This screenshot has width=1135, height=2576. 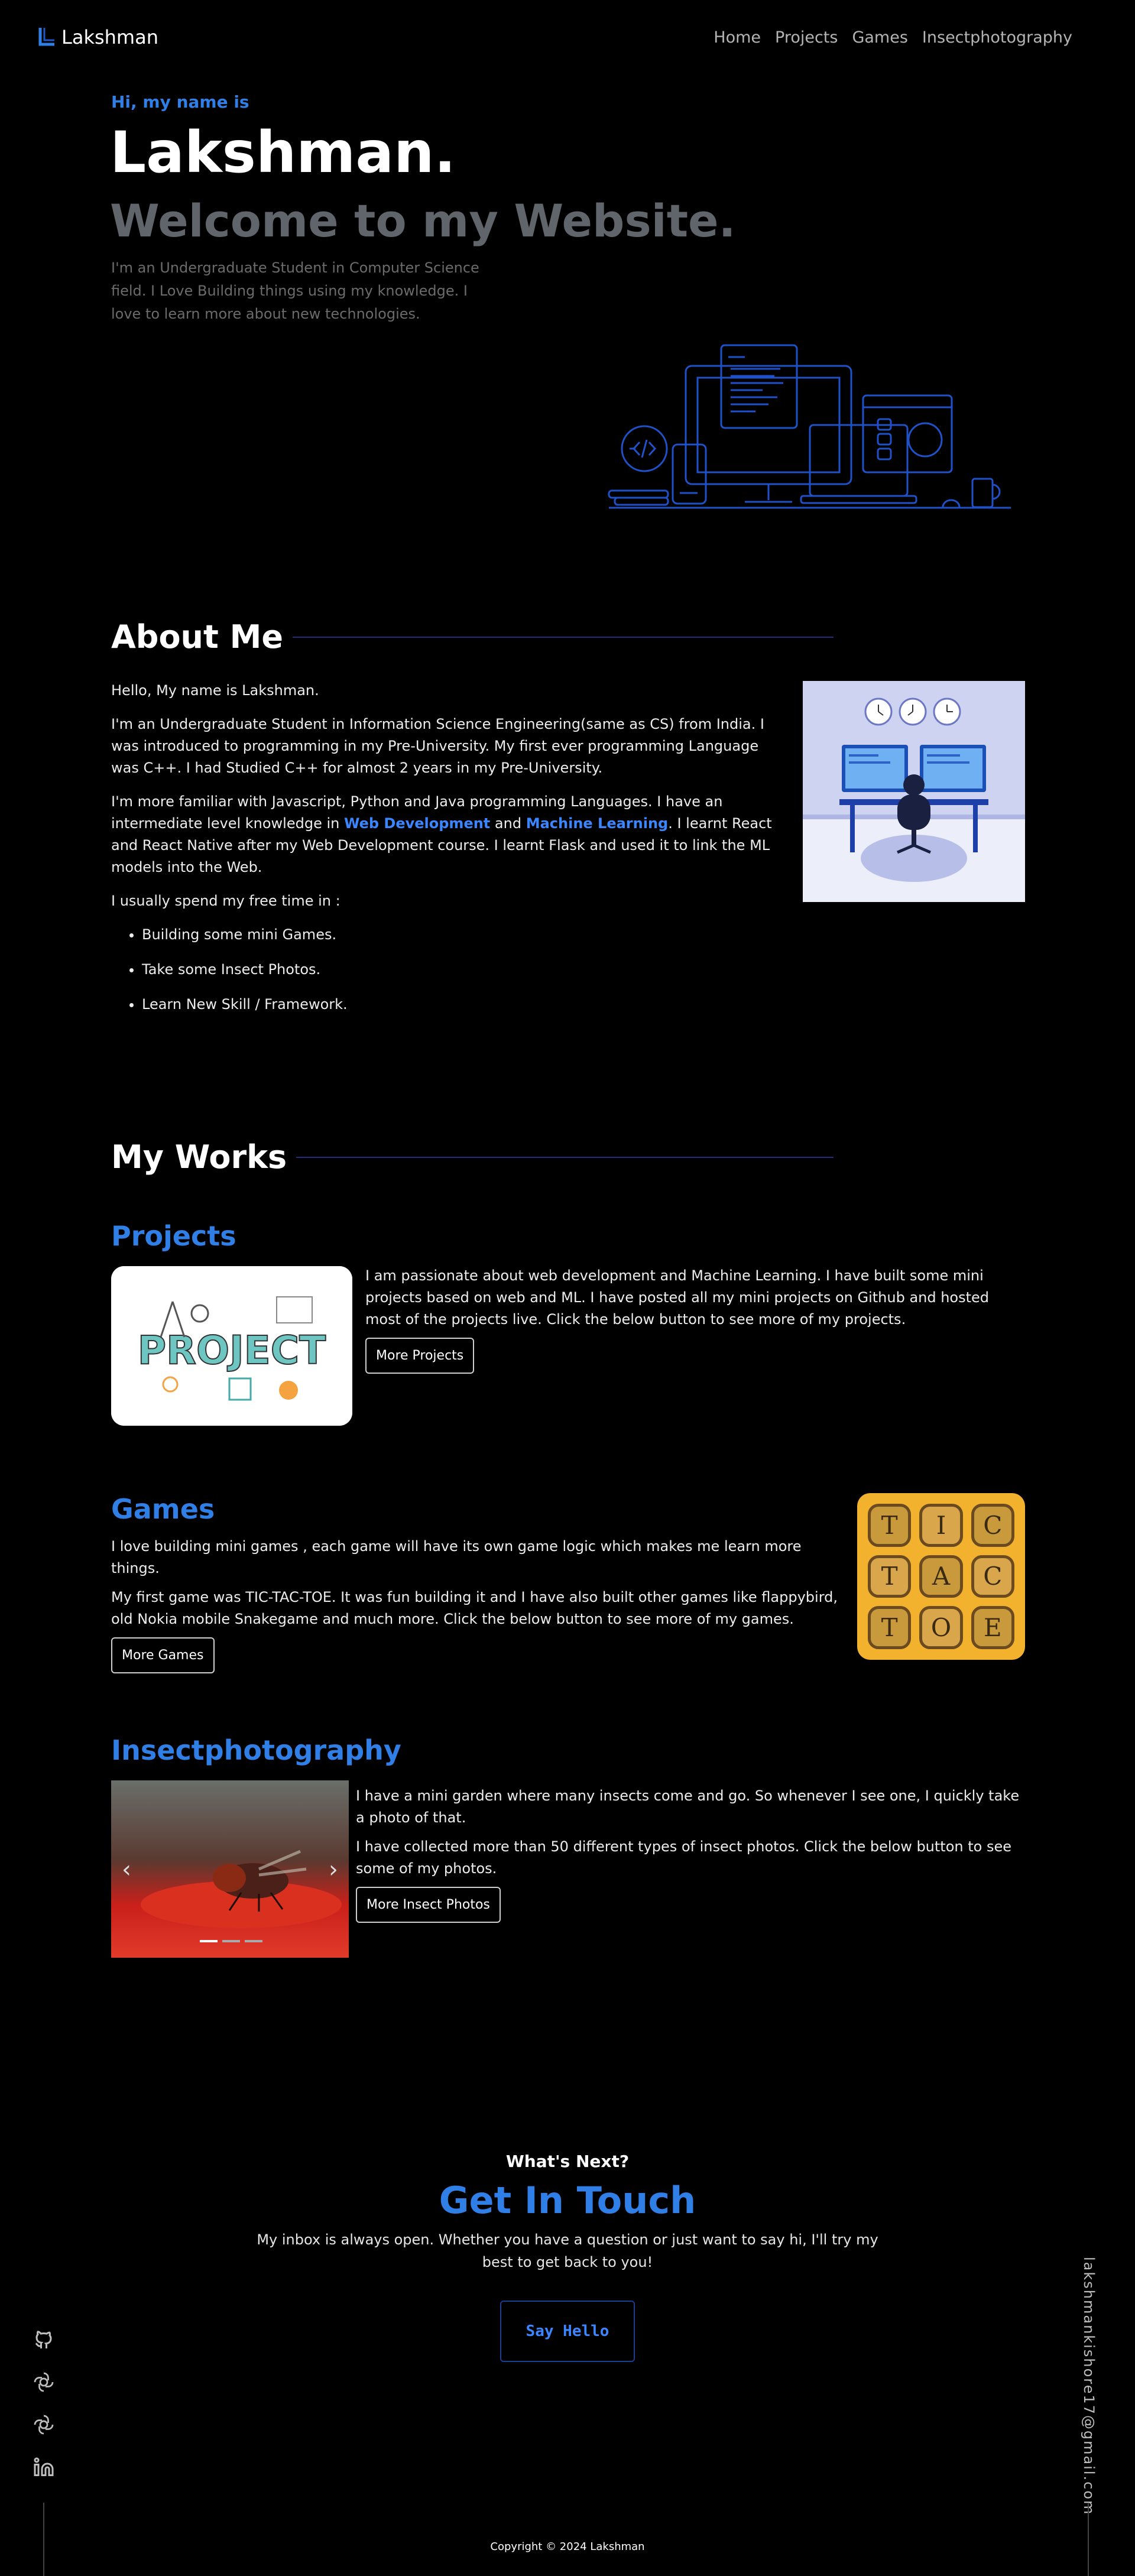 I want to click on about-p1: Hello, My name is Lakshman., so click(x=215, y=690).